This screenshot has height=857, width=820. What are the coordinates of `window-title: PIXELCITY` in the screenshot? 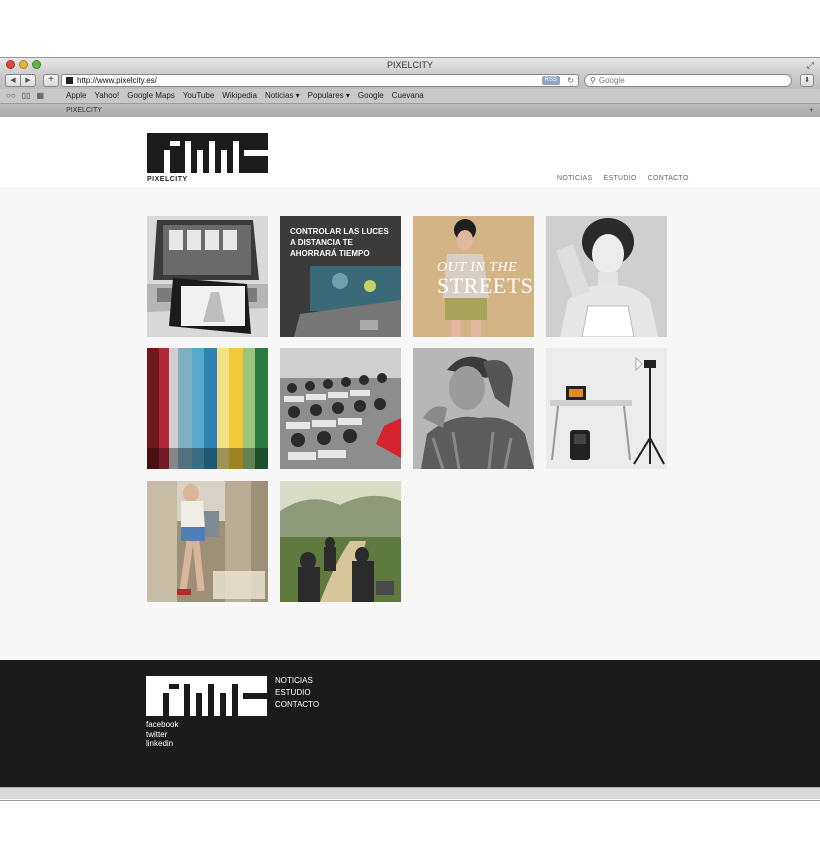 It's located at (409, 65).